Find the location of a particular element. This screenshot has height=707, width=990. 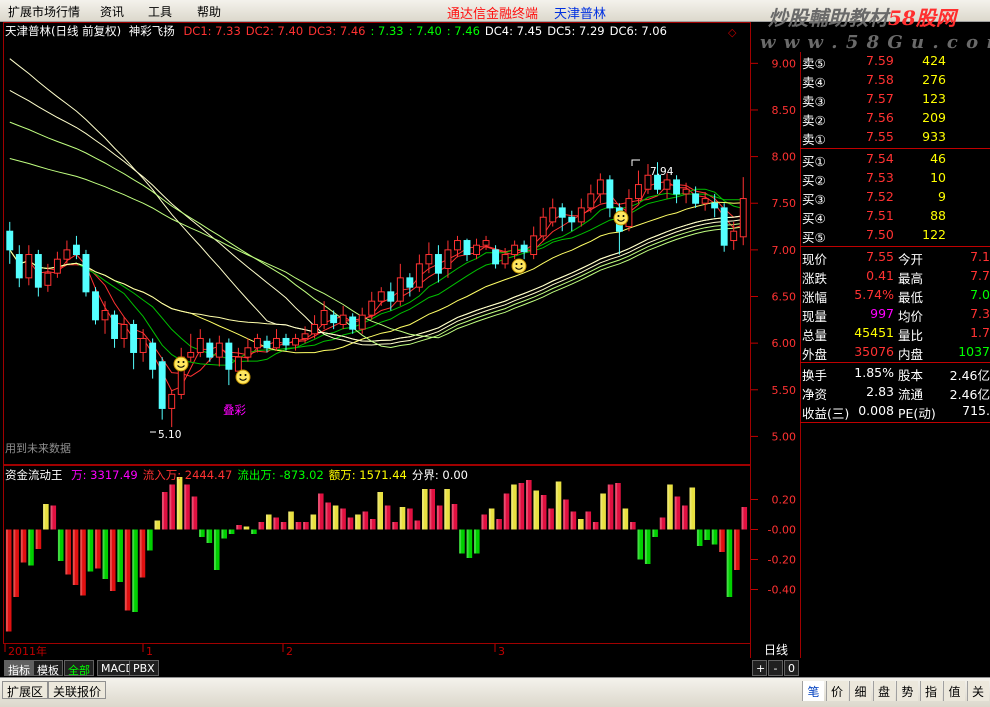

chart-header-value: : 7.33 is located at coordinates (386, 31).